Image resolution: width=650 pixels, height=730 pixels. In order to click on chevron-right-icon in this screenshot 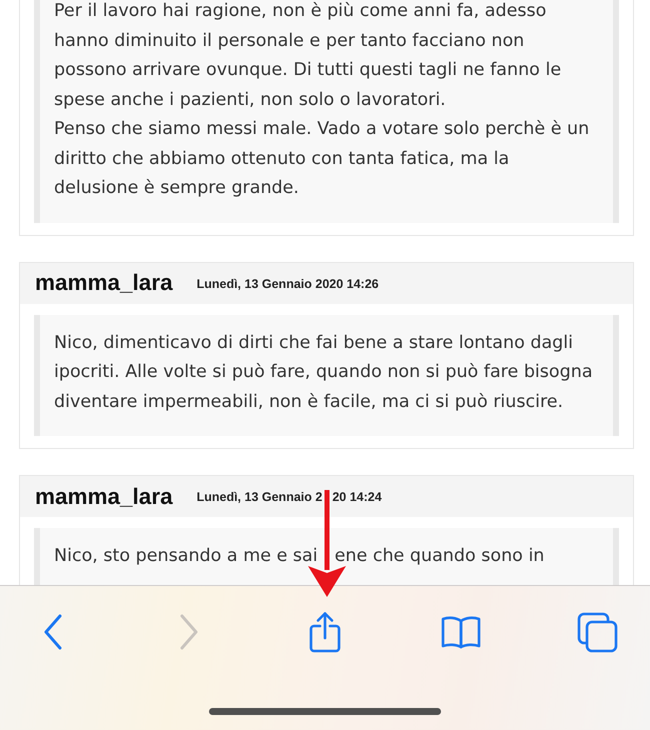, I will do `click(188, 632)`.